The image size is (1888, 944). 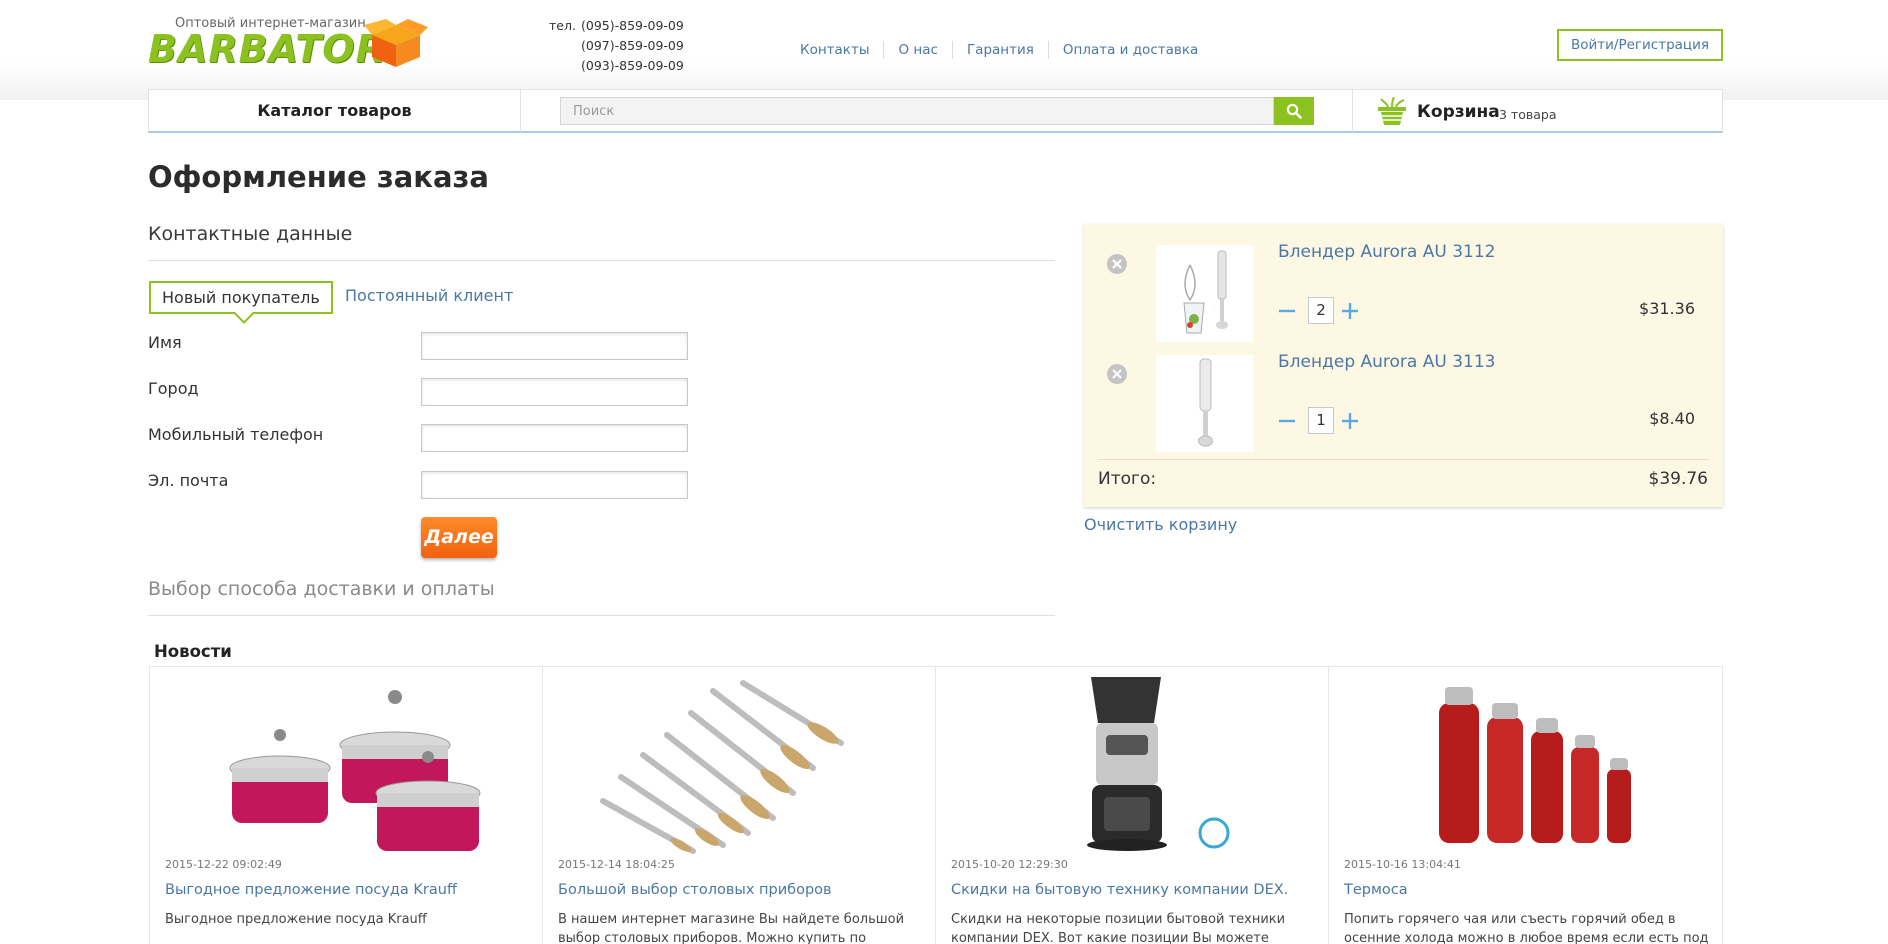 What do you see at coordinates (1119, 890) in the screenshot?
I see `news-headline: Скидки на бытовую технику компании DEX.` at bounding box center [1119, 890].